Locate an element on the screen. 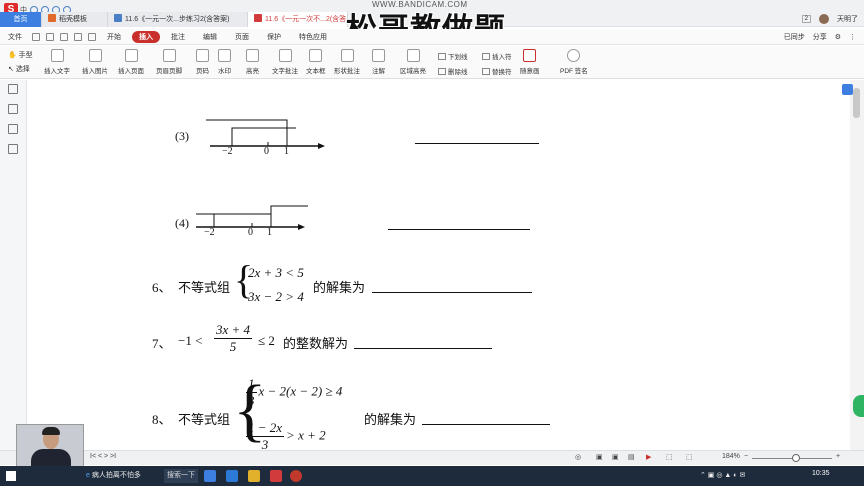  tab-docer-templates: 稻壳模板 is located at coordinates (75, 19).